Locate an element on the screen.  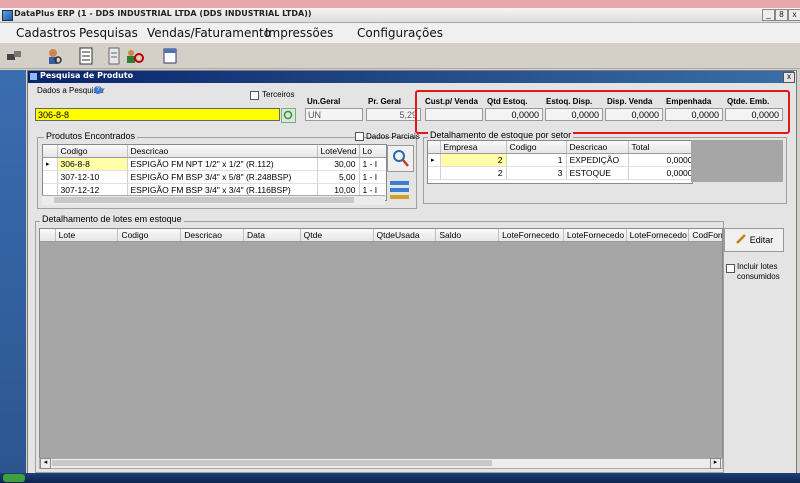
un-geral-label: Un.Geral is located at coordinates (324, 101).